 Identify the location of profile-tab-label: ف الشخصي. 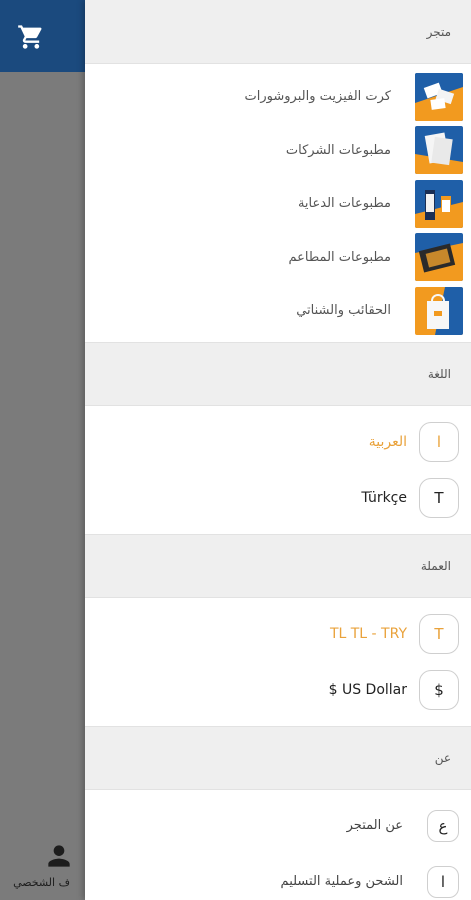
(41, 882).